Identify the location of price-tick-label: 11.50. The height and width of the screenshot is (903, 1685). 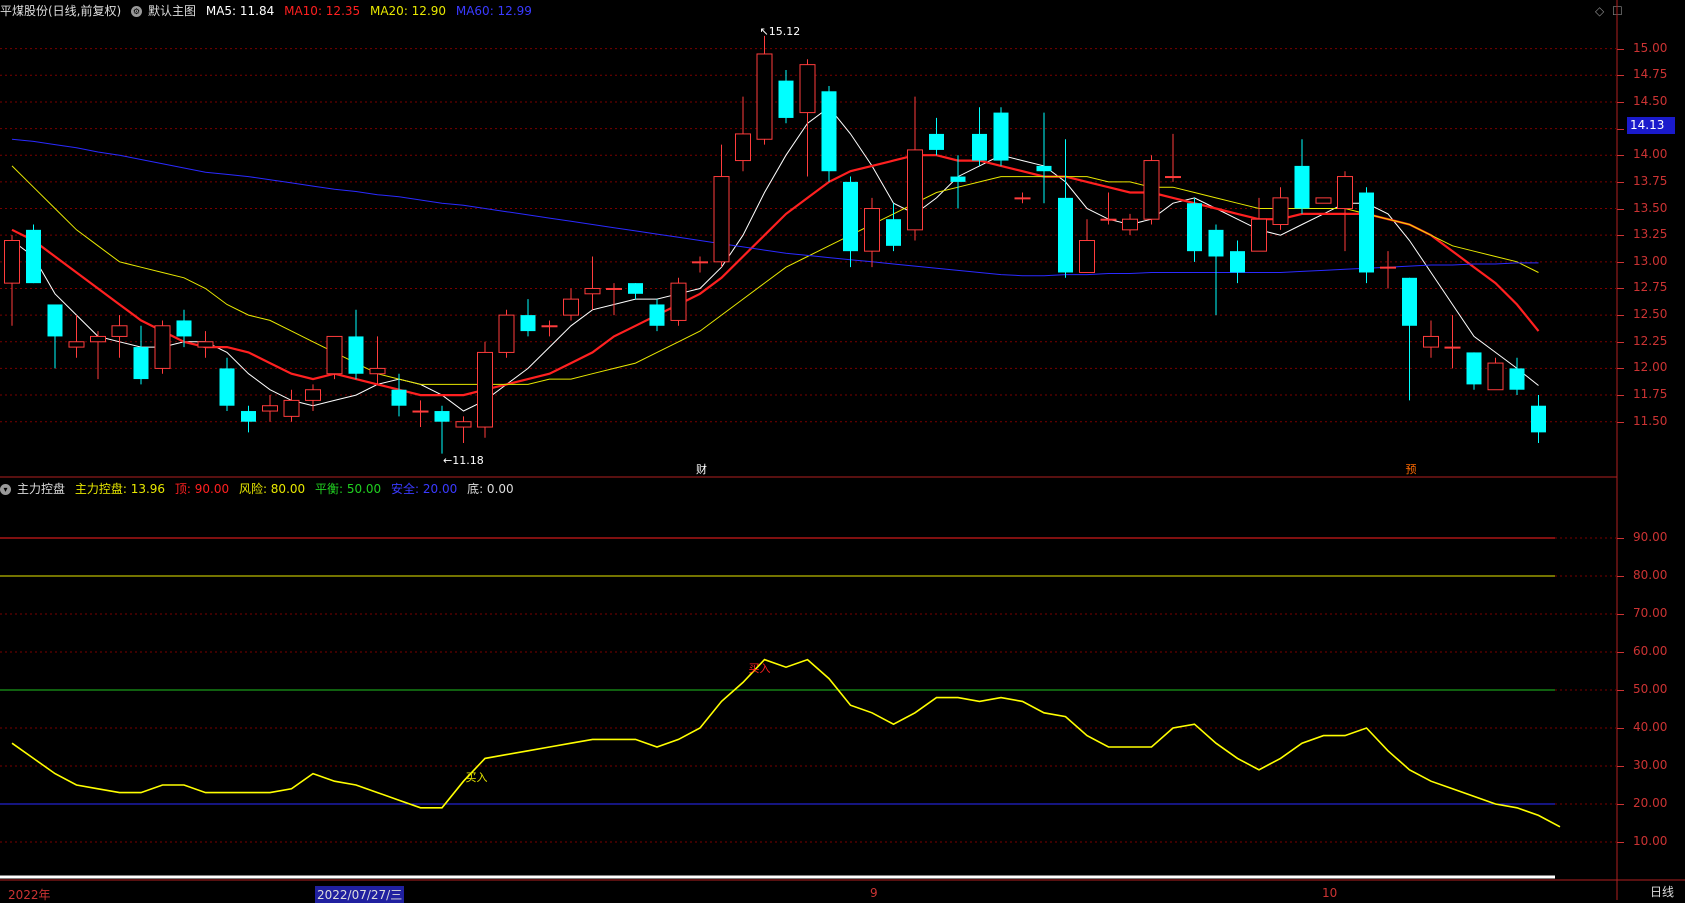
(1650, 420).